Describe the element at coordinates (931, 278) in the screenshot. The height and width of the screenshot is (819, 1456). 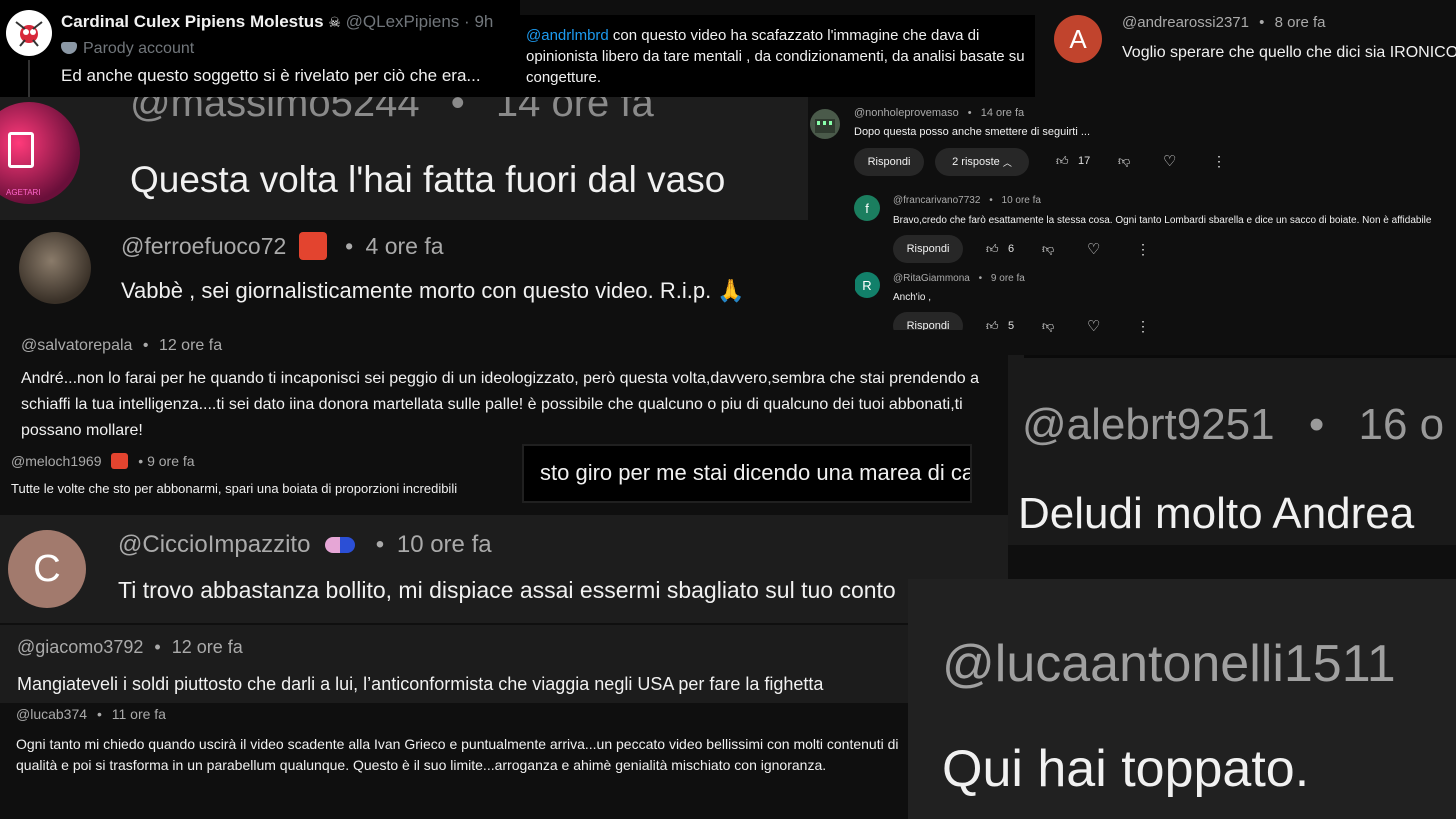
I see `comment-handle: @RitaGiammona` at that location.